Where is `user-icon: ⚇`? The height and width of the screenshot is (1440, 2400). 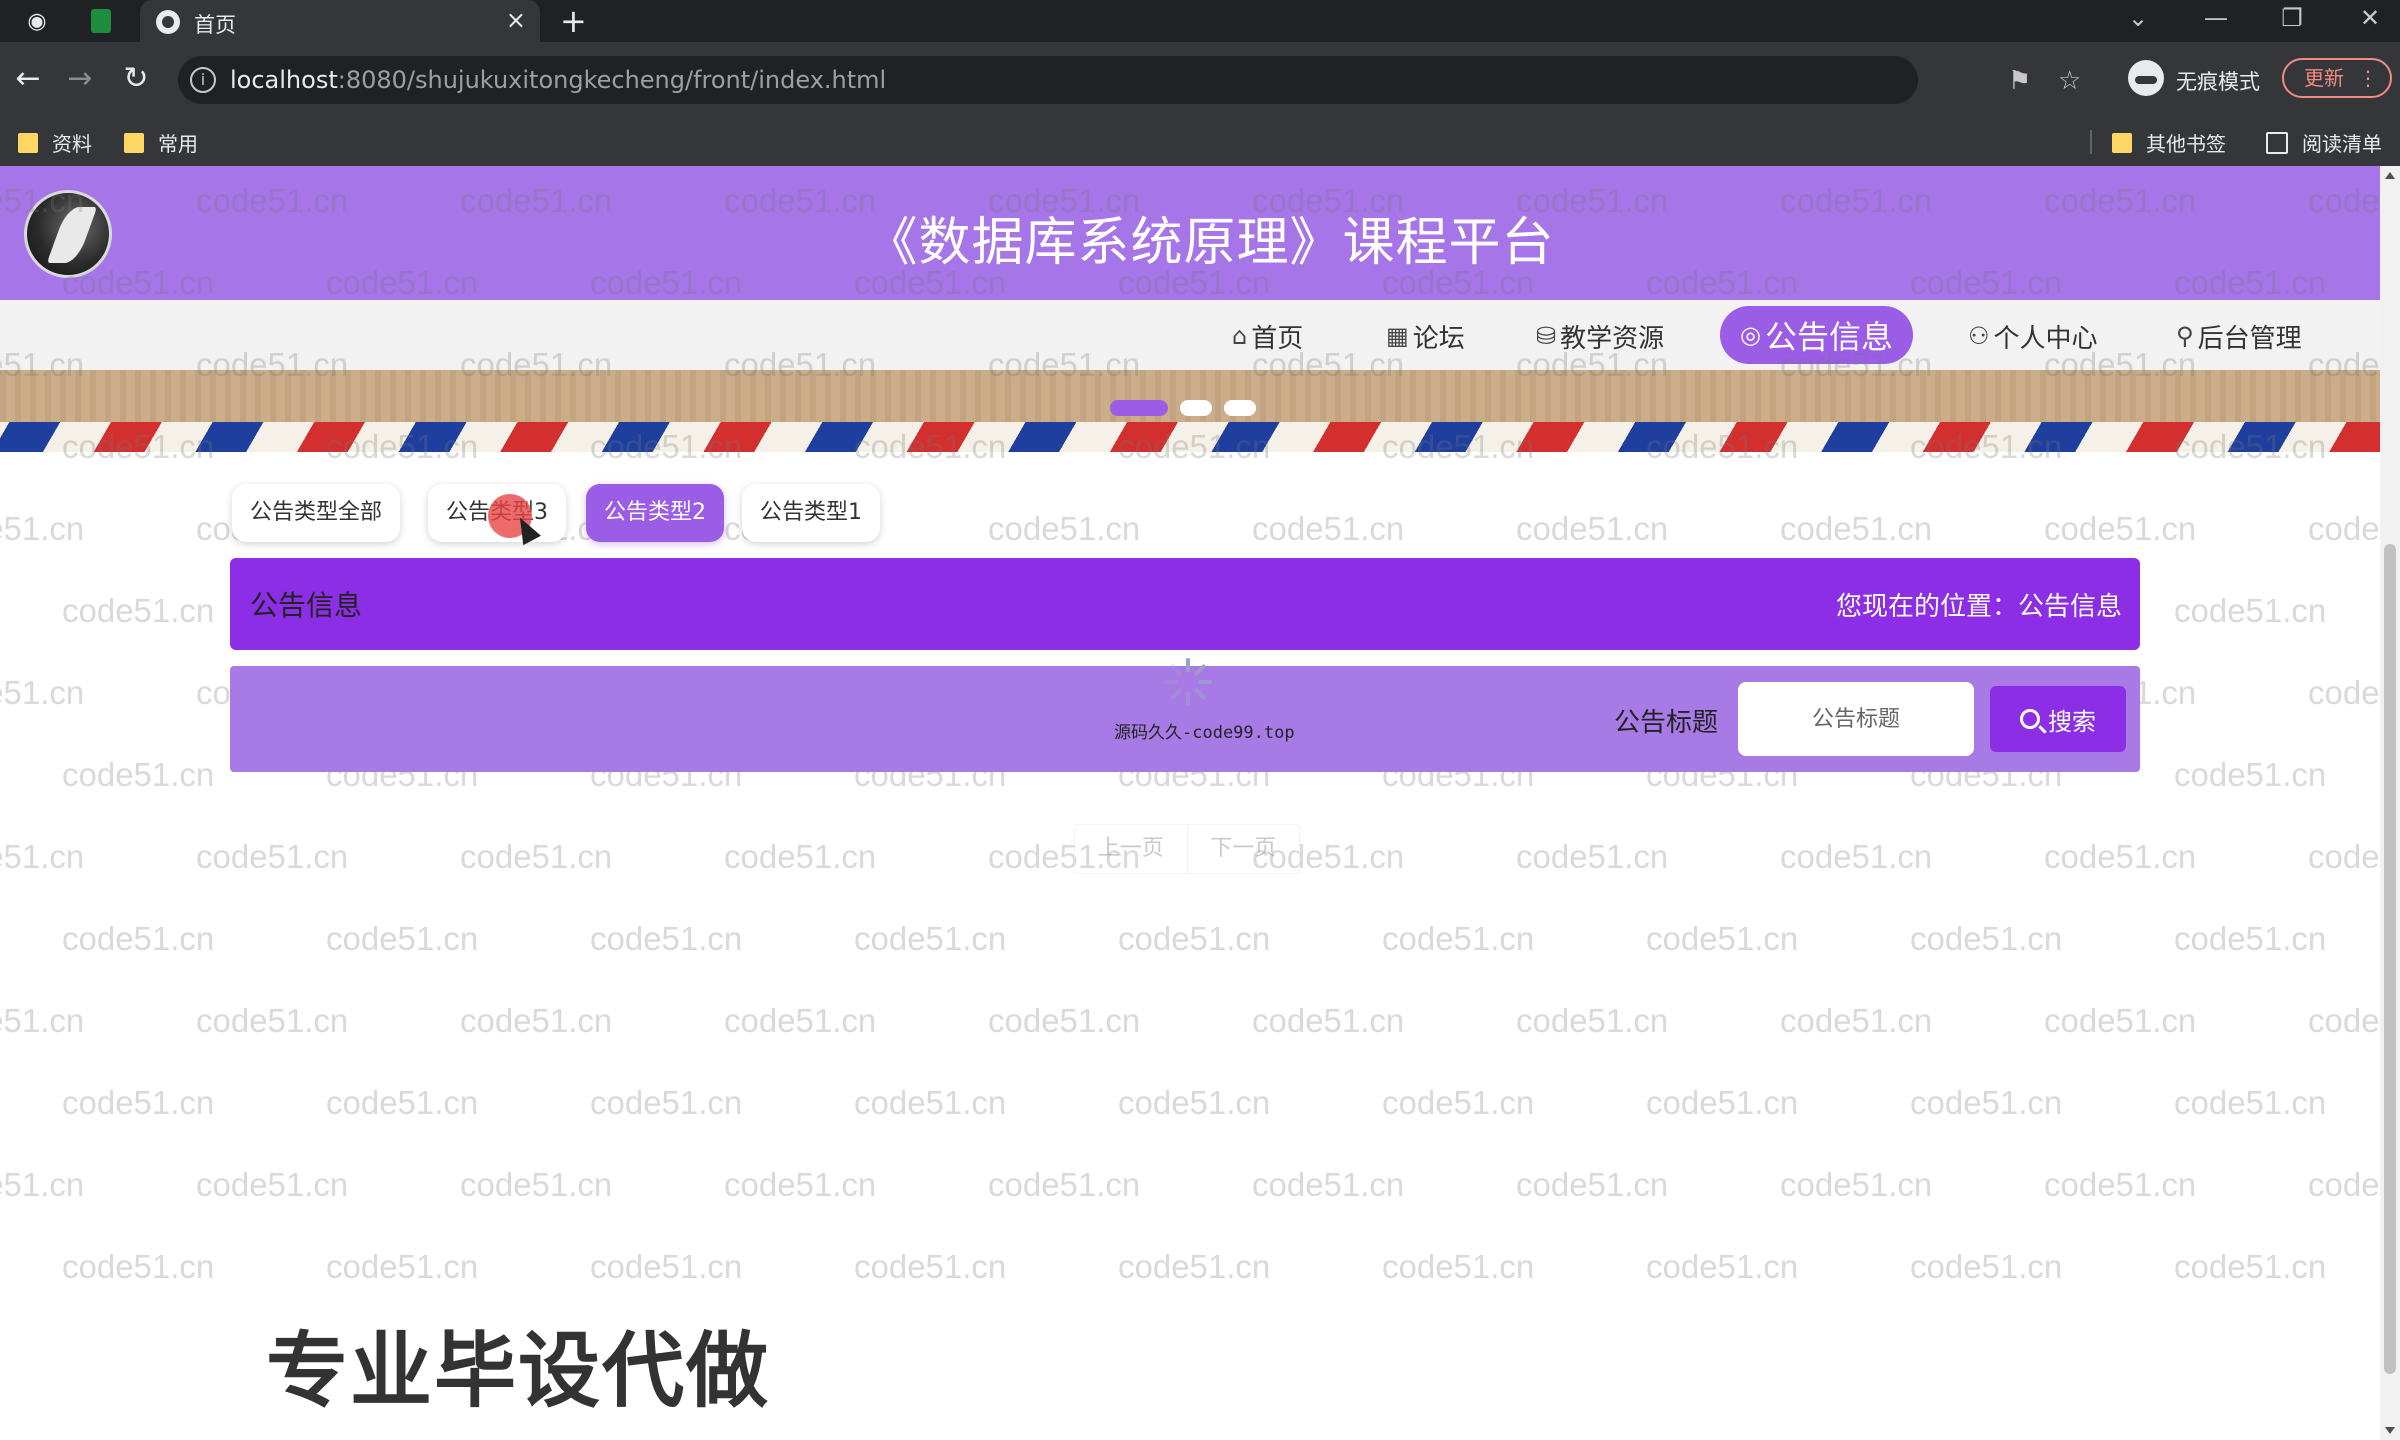
user-icon: ⚇ is located at coordinates (1979, 336).